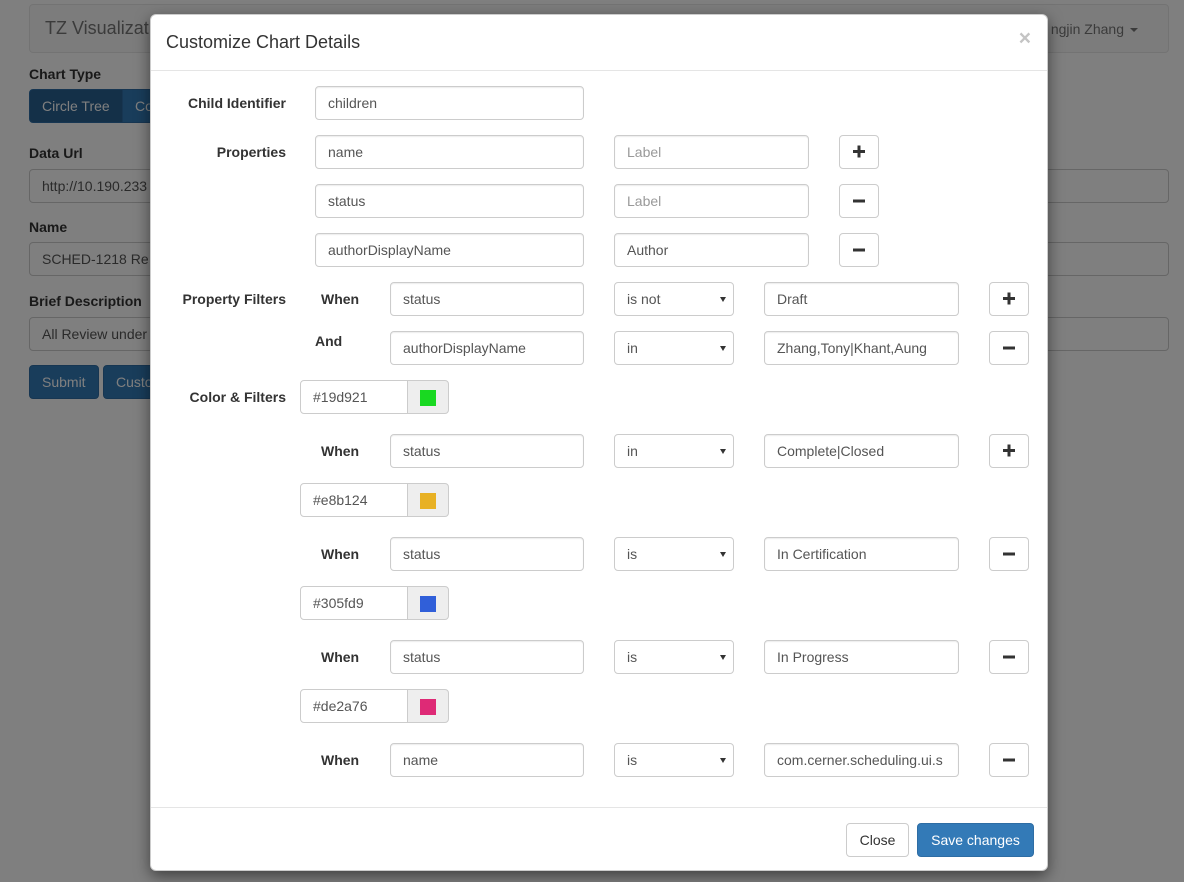 The width and height of the screenshot is (1184, 882). I want to click on filter-operator-value: is not, so click(644, 299).